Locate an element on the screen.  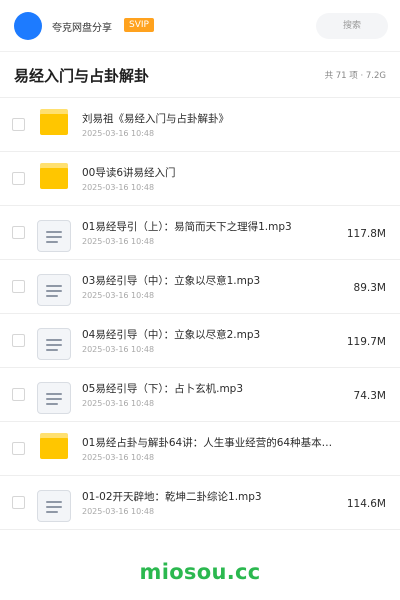
list-item: 刘易祖《易经入门与占卦解卦》 2025-03-16 10:48 is located at coordinates (200, 125).